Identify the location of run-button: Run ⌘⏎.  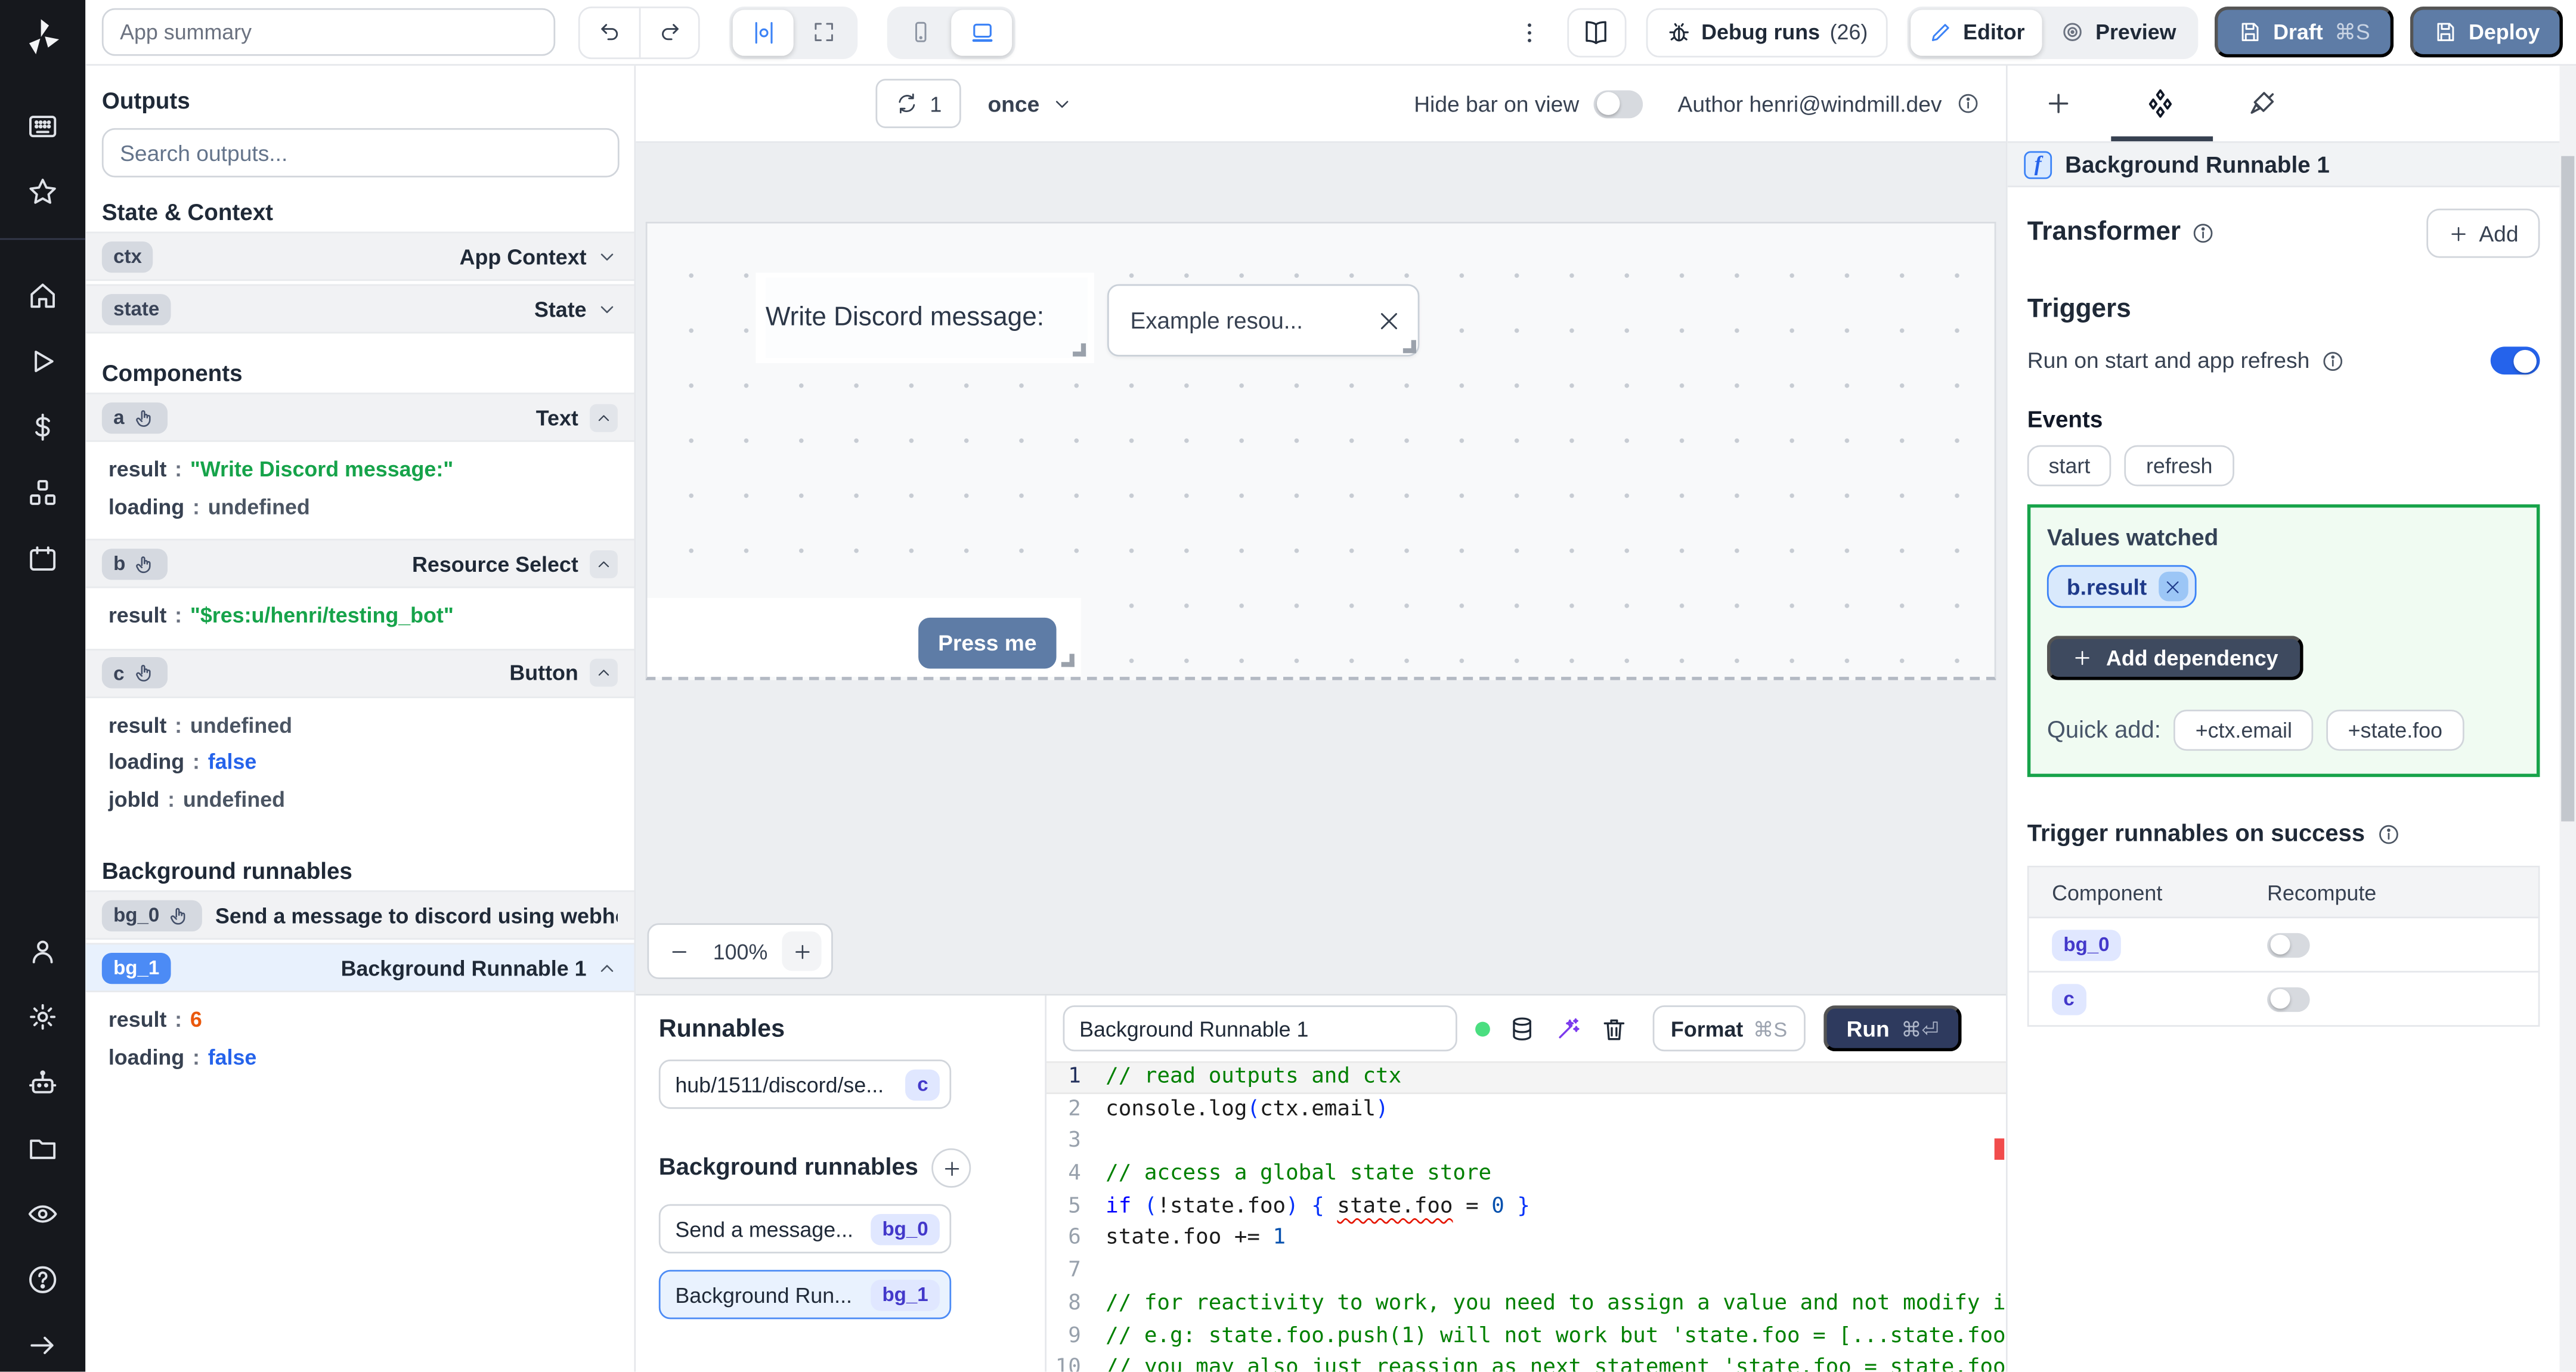
(1892, 1028).